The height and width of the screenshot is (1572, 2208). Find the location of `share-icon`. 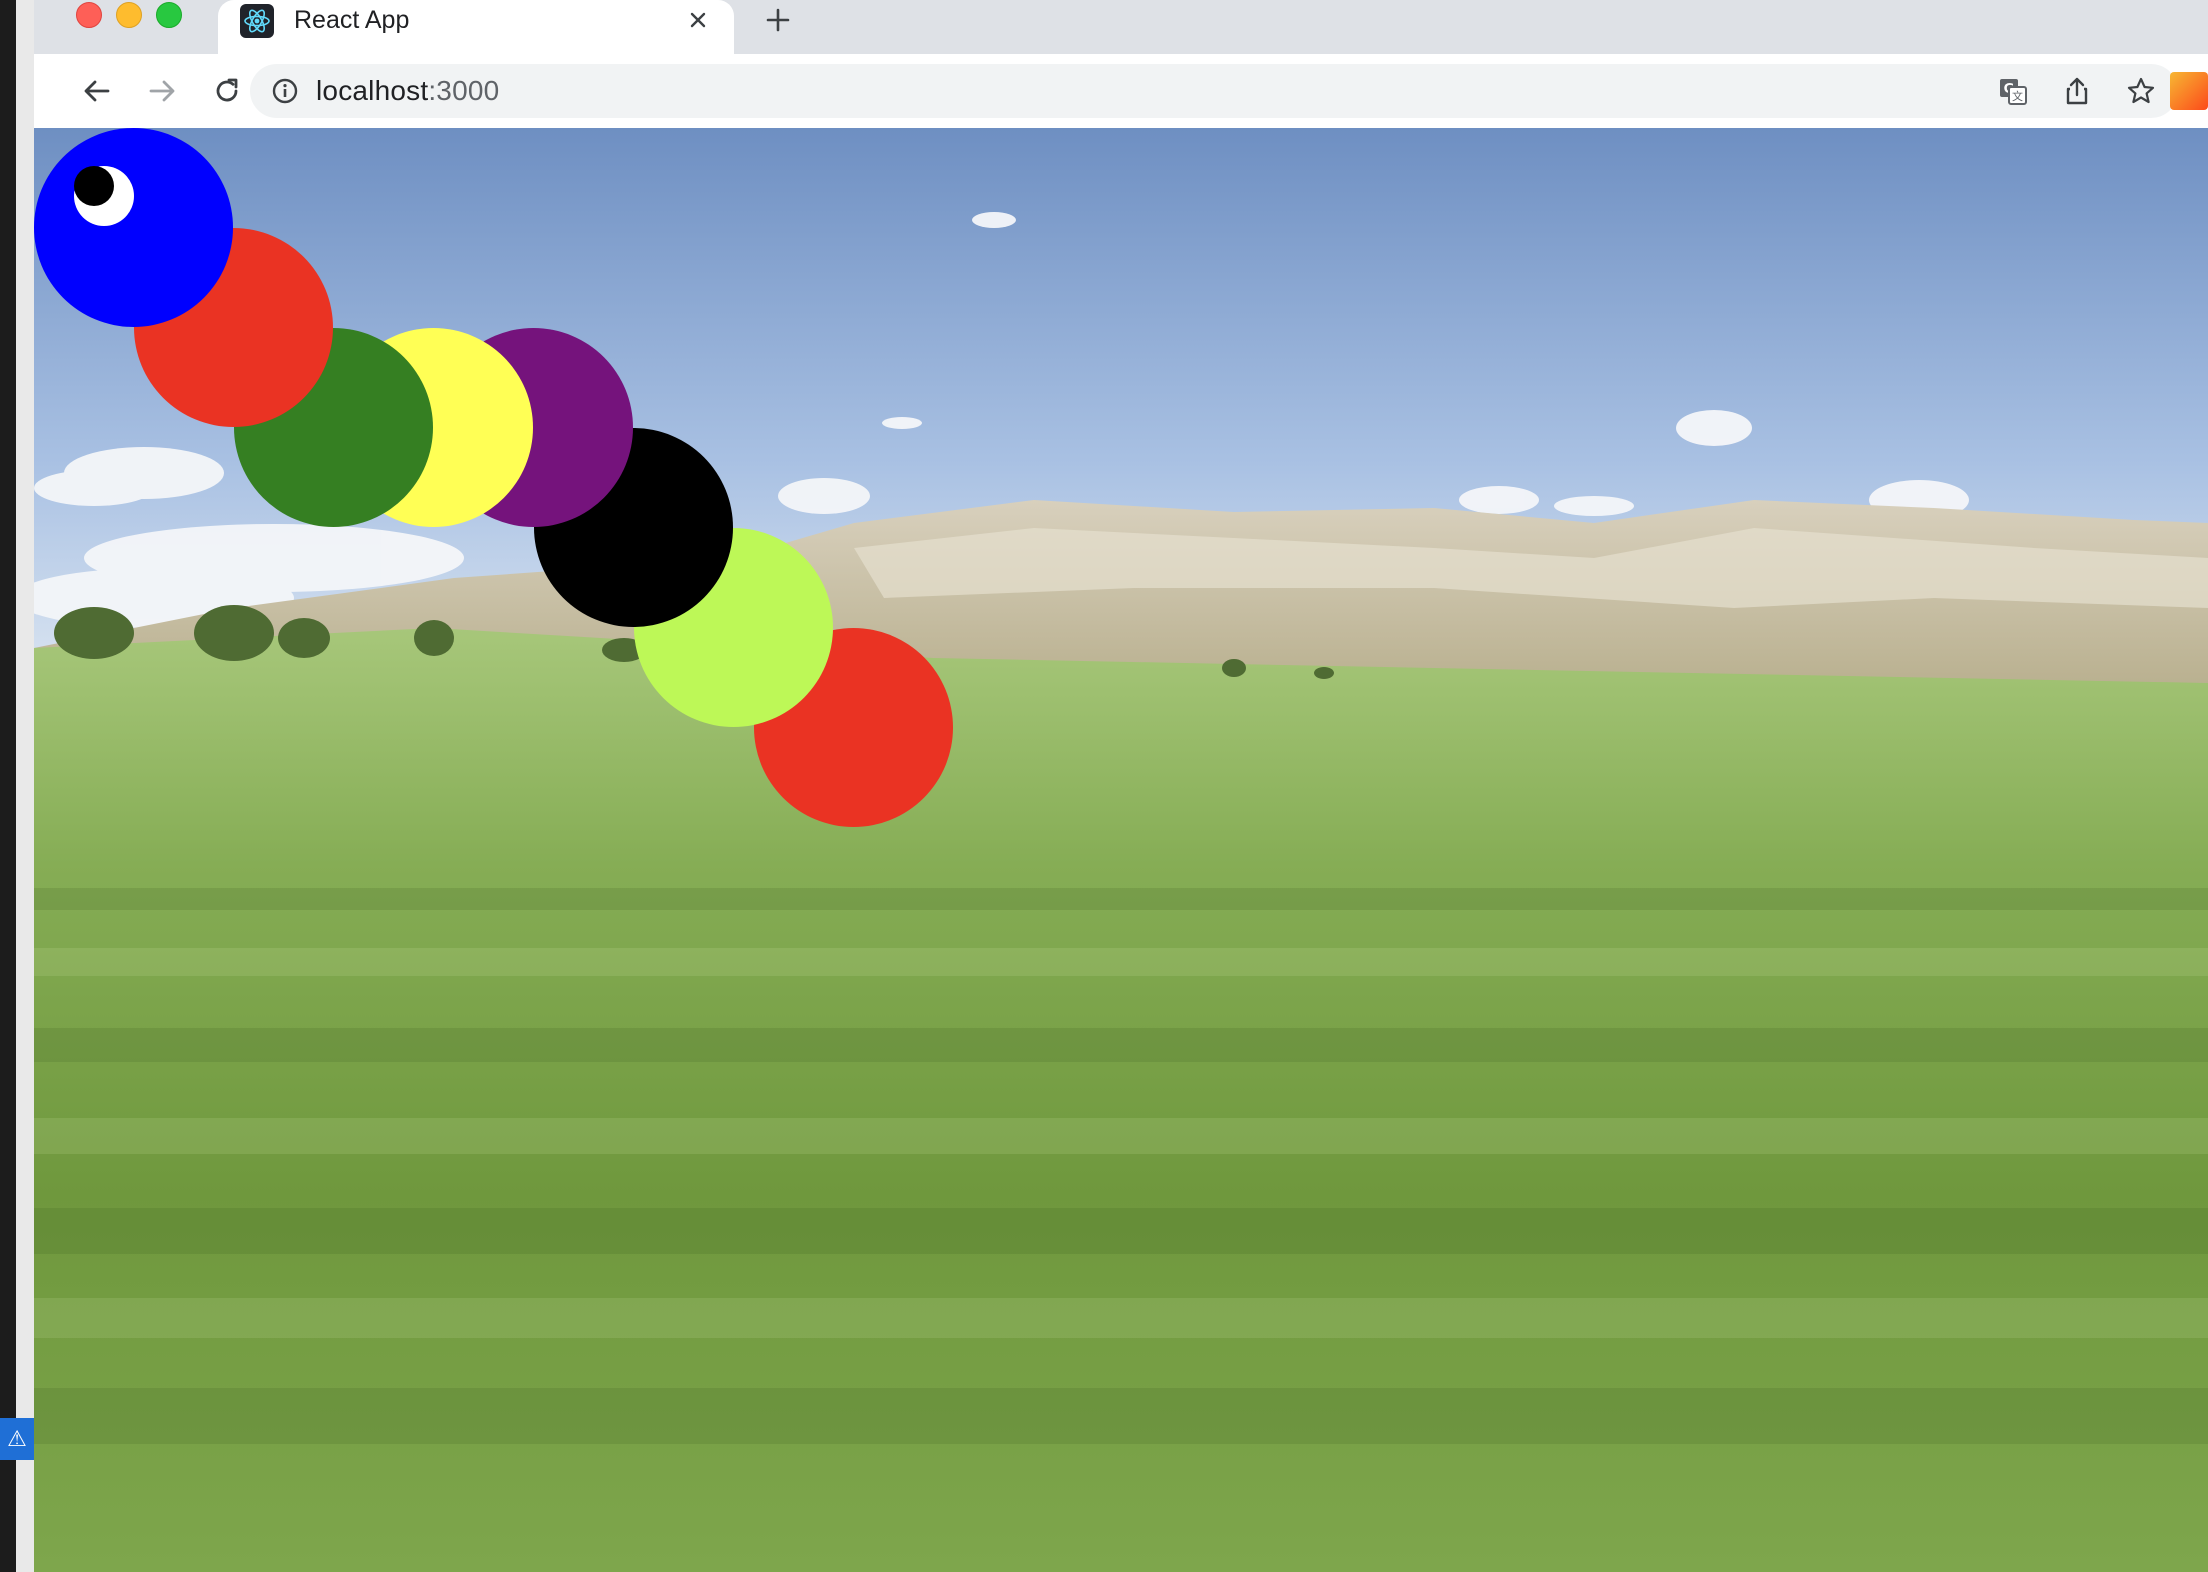

share-icon is located at coordinates (2077, 91).